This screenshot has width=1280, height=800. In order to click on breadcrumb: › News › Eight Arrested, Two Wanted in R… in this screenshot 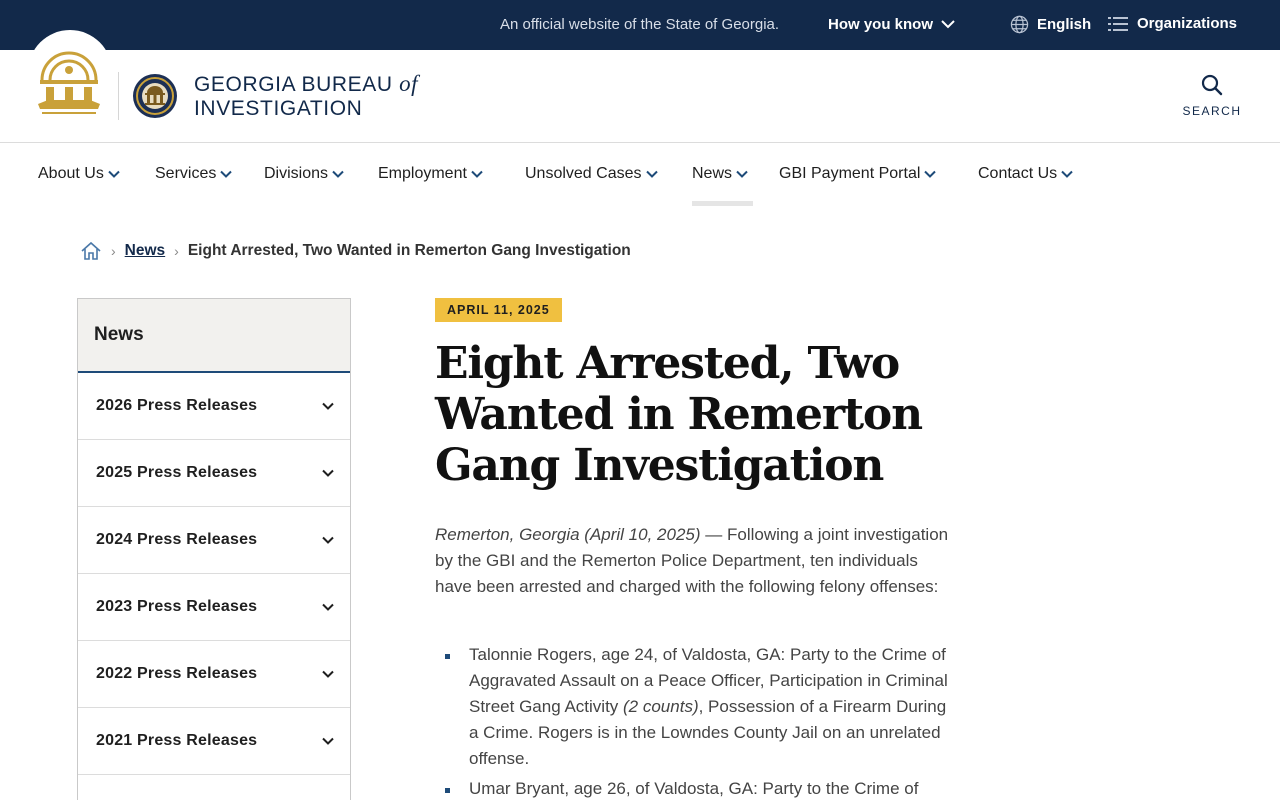, I will do `click(355, 251)`.